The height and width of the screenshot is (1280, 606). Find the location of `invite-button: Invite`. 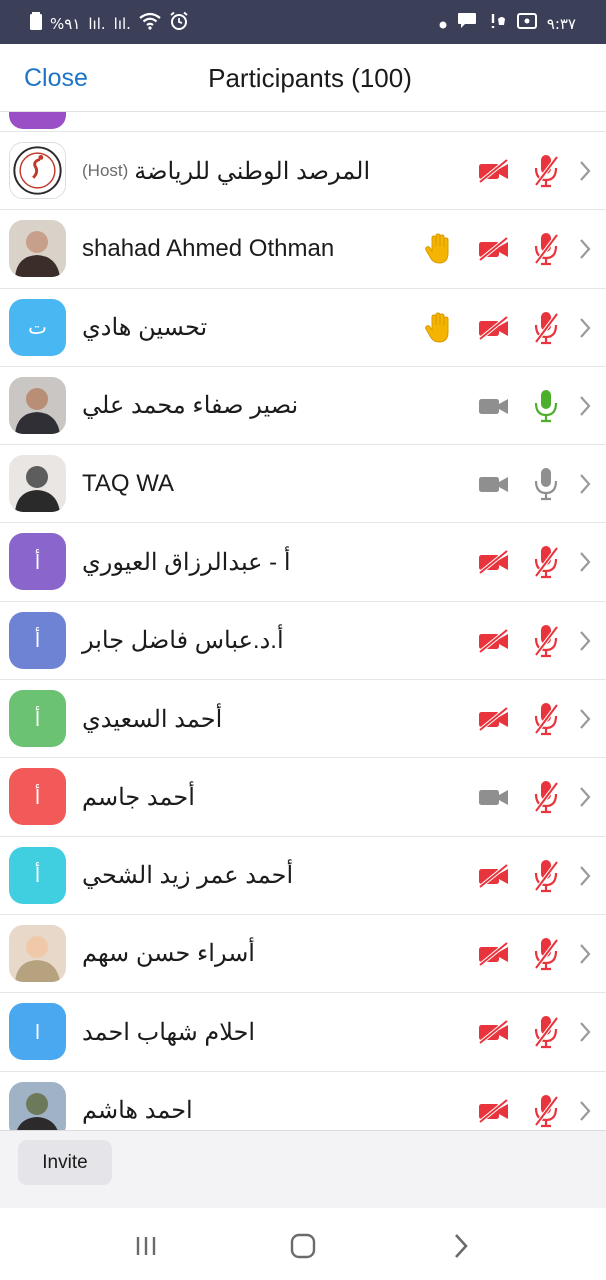

invite-button: Invite is located at coordinates (65, 1162).